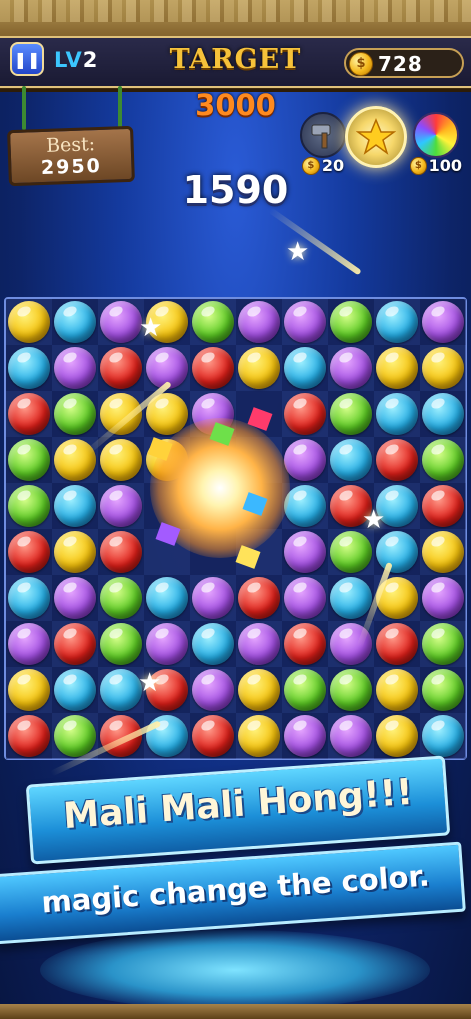  What do you see at coordinates (323, 165) in the screenshot?
I see `booster-cost: $ 20` at bounding box center [323, 165].